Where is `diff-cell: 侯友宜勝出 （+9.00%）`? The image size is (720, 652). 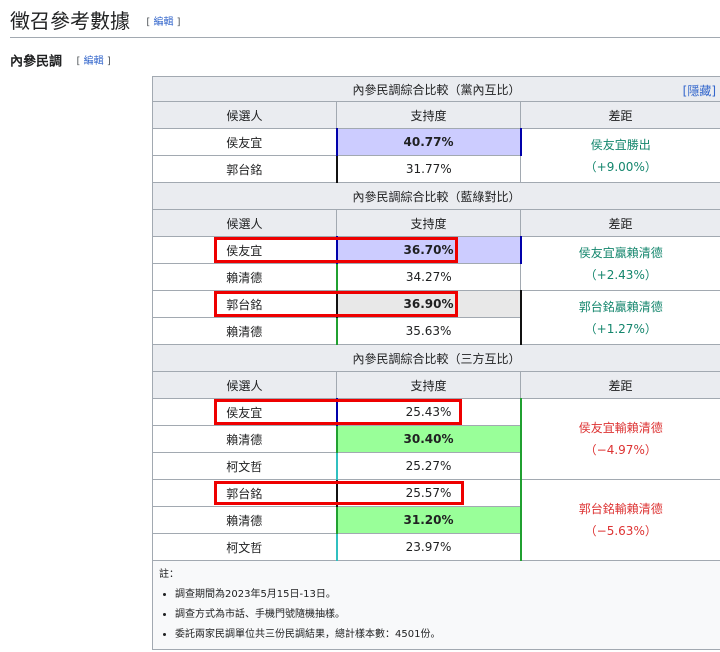
diff-cell: 侯友宜勝出 （+9.00%） is located at coordinates (619, 155).